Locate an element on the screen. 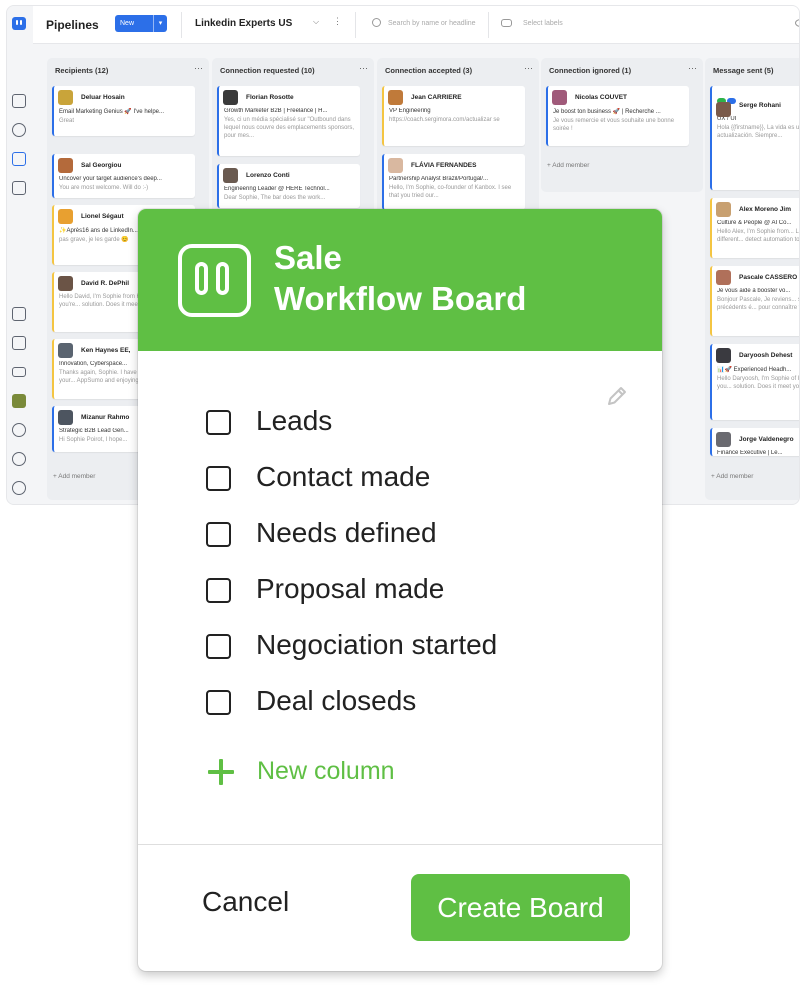 The width and height of the screenshot is (800, 1000). column-option-label: Proposal made is located at coordinates (350, 588).